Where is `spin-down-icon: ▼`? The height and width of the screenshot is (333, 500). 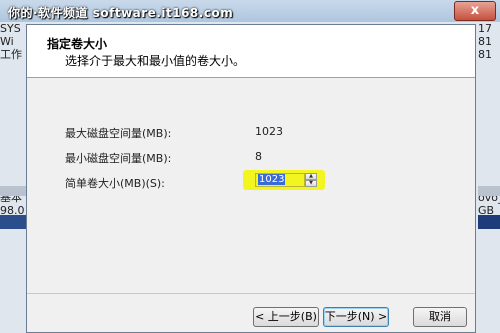 spin-down-icon: ▼ is located at coordinates (311, 183).